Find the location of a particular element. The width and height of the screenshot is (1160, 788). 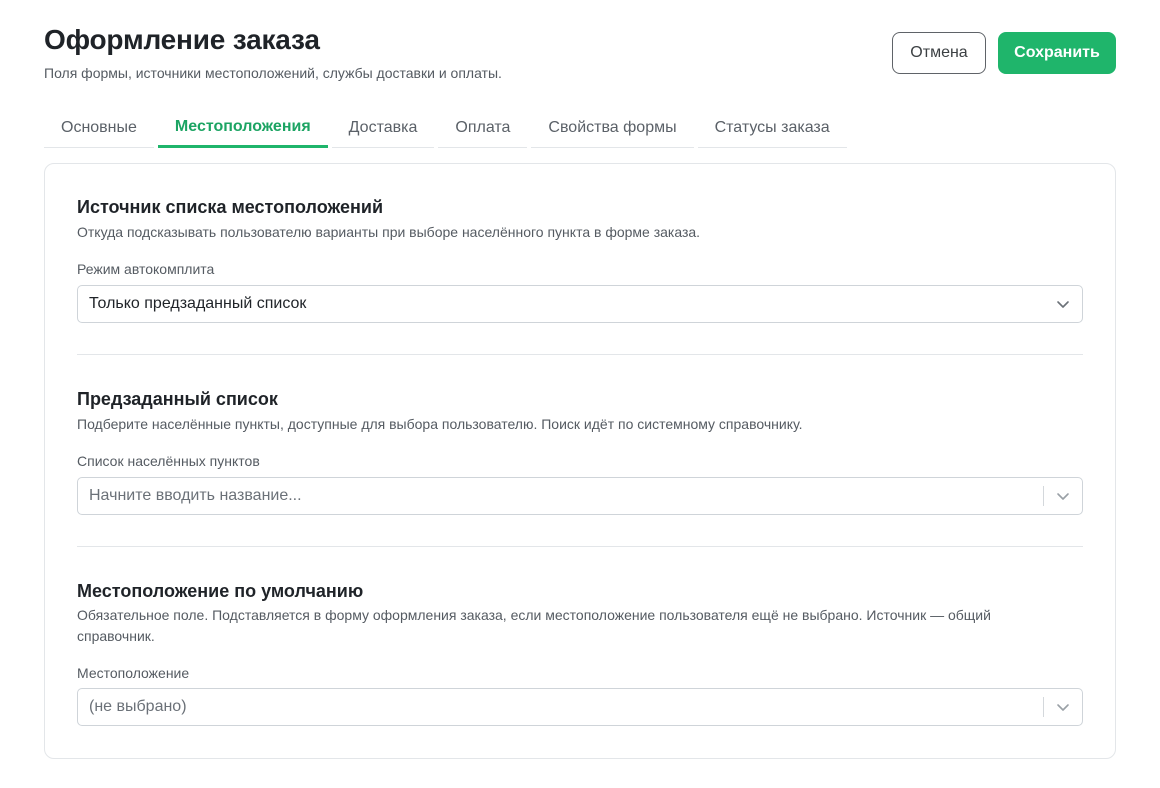

autocomplete-mode-value: Только предзаданный список is located at coordinates (198, 303).